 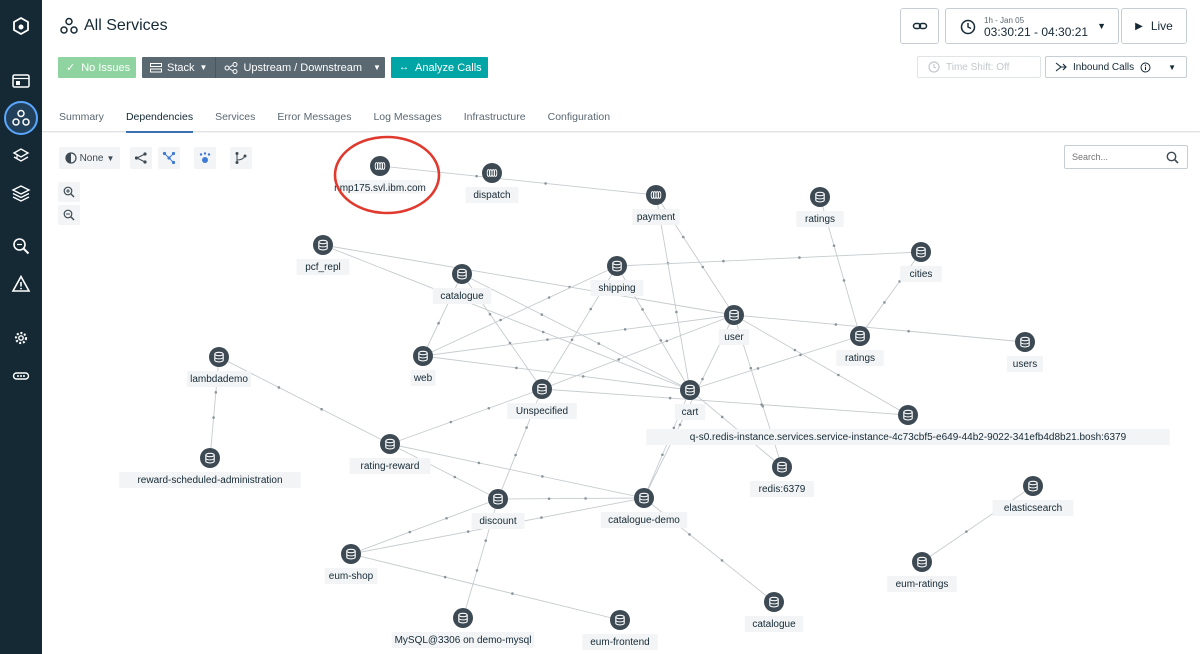 I want to click on events-warning-icon, so click(x=21, y=284).